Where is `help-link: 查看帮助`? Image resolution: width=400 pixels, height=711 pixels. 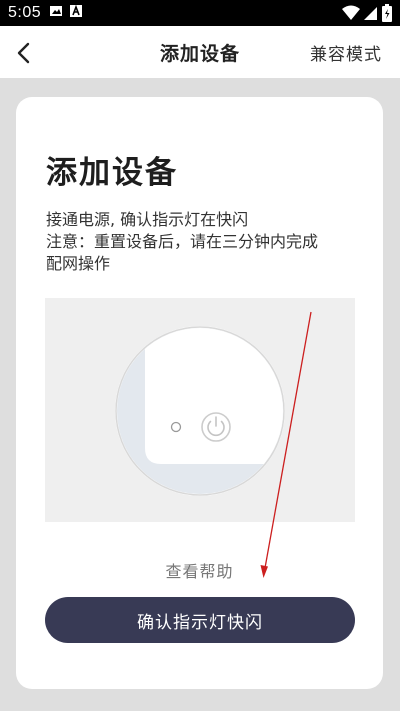 help-link: 查看帮助 is located at coordinates (199, 570).